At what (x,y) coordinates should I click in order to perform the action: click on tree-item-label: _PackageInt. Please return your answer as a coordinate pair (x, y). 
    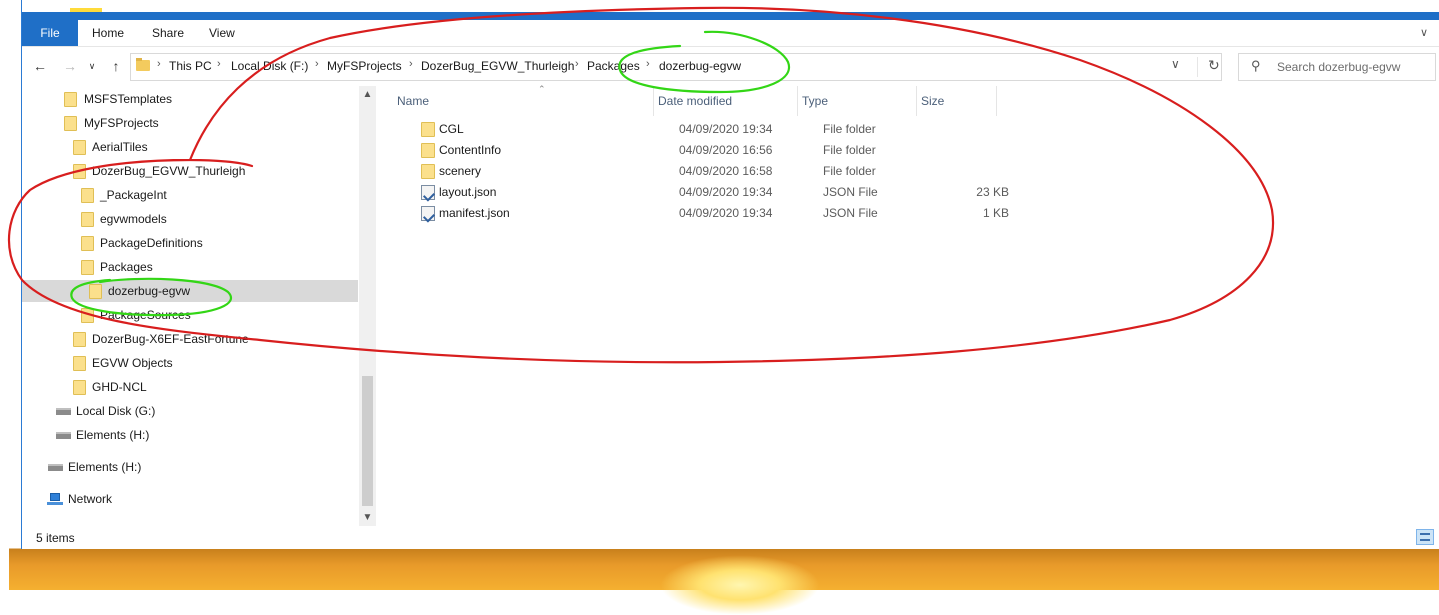
    Looking at the image, I should click on (133, 195).